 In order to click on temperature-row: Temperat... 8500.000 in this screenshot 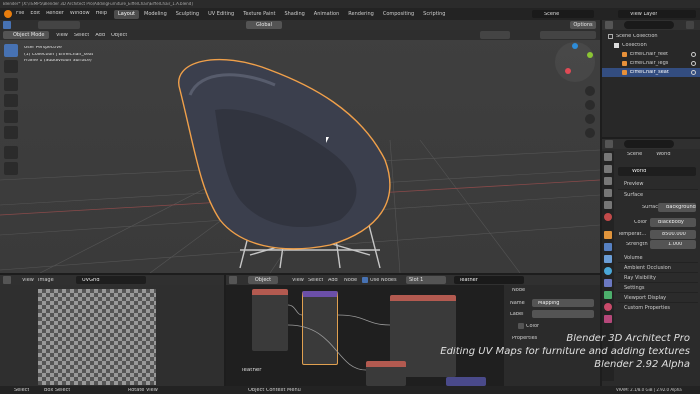, I will do `click(658, 234)`.